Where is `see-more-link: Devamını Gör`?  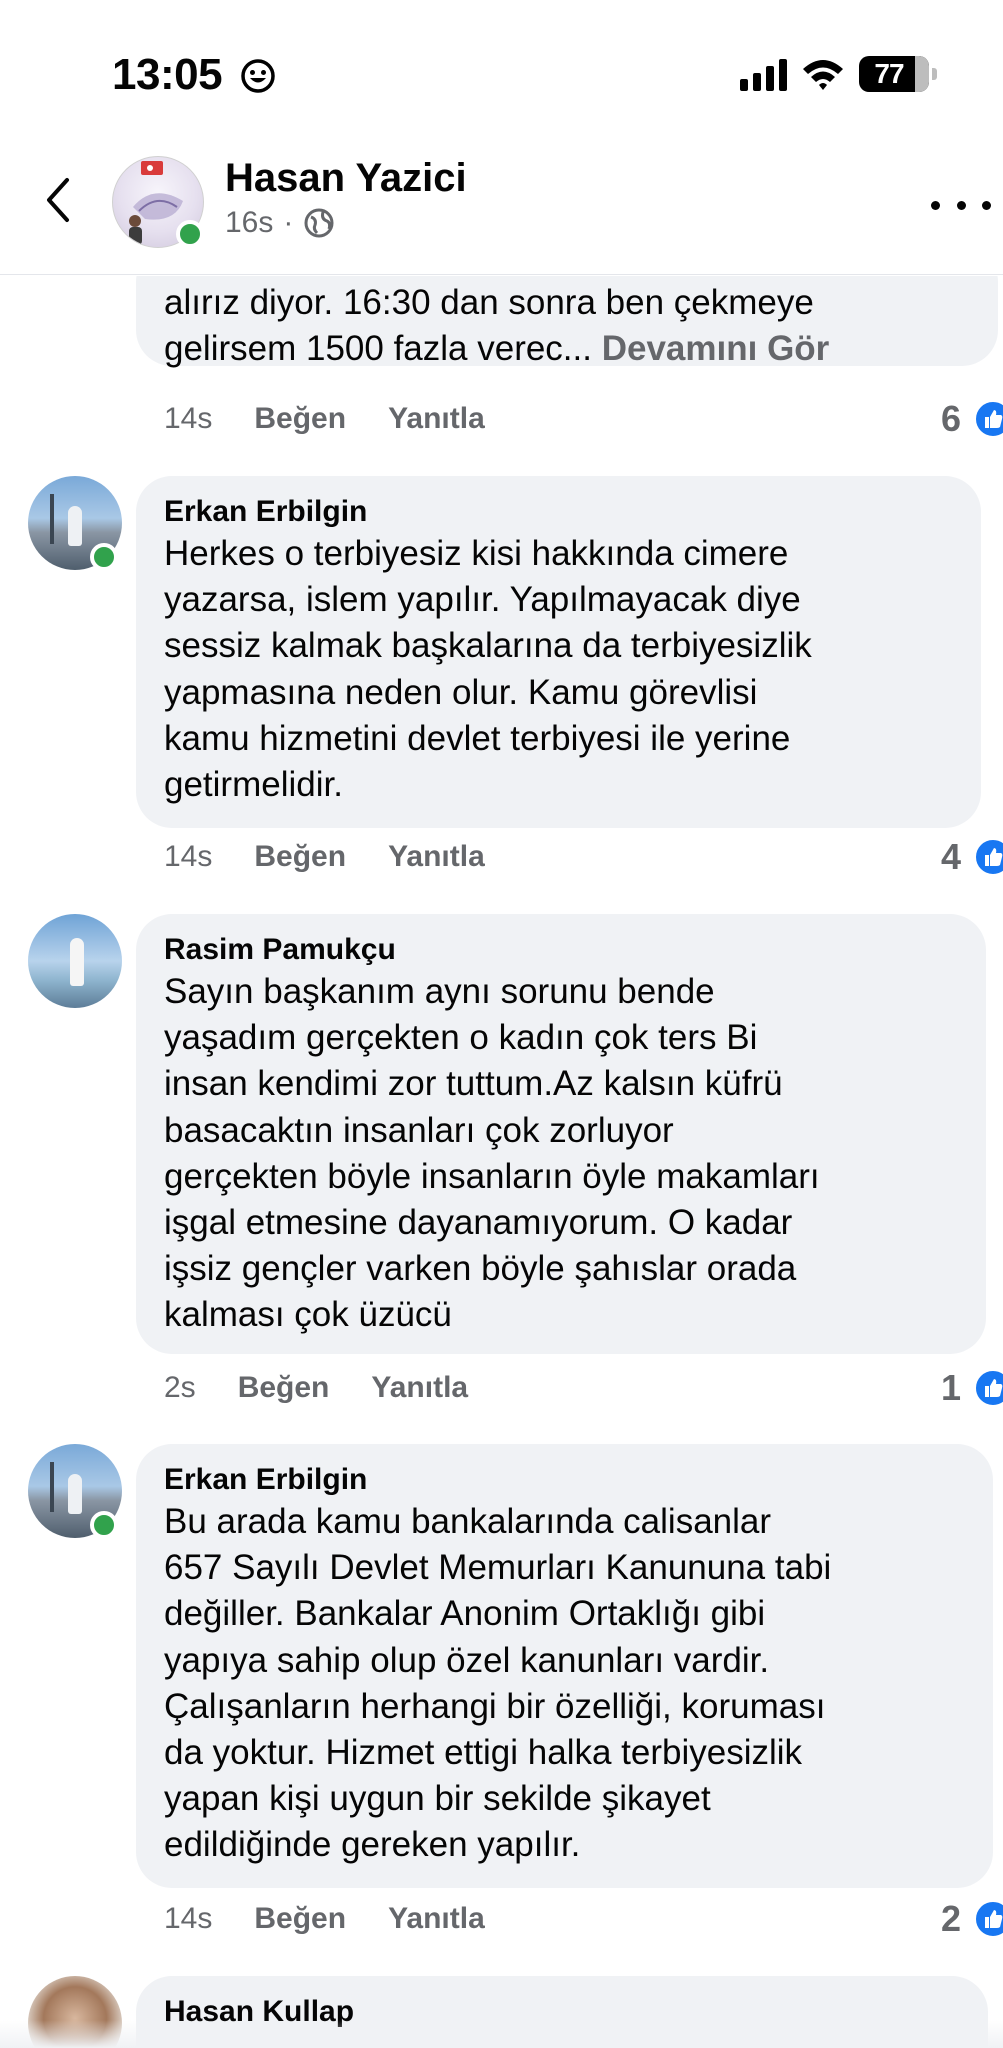 see-more-link: Devamını Gör is located at coordinates (716, 348).